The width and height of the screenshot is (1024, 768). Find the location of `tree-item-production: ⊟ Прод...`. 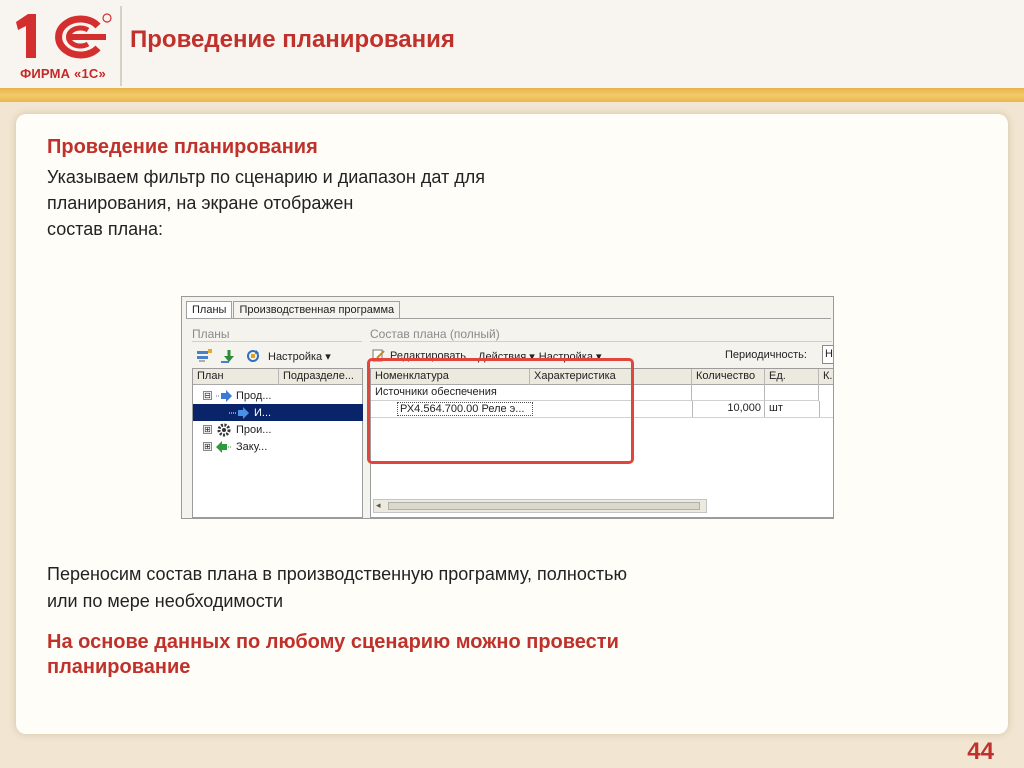

tree-item-production: ⊟ Прод... is located at coordinates (278, 395).